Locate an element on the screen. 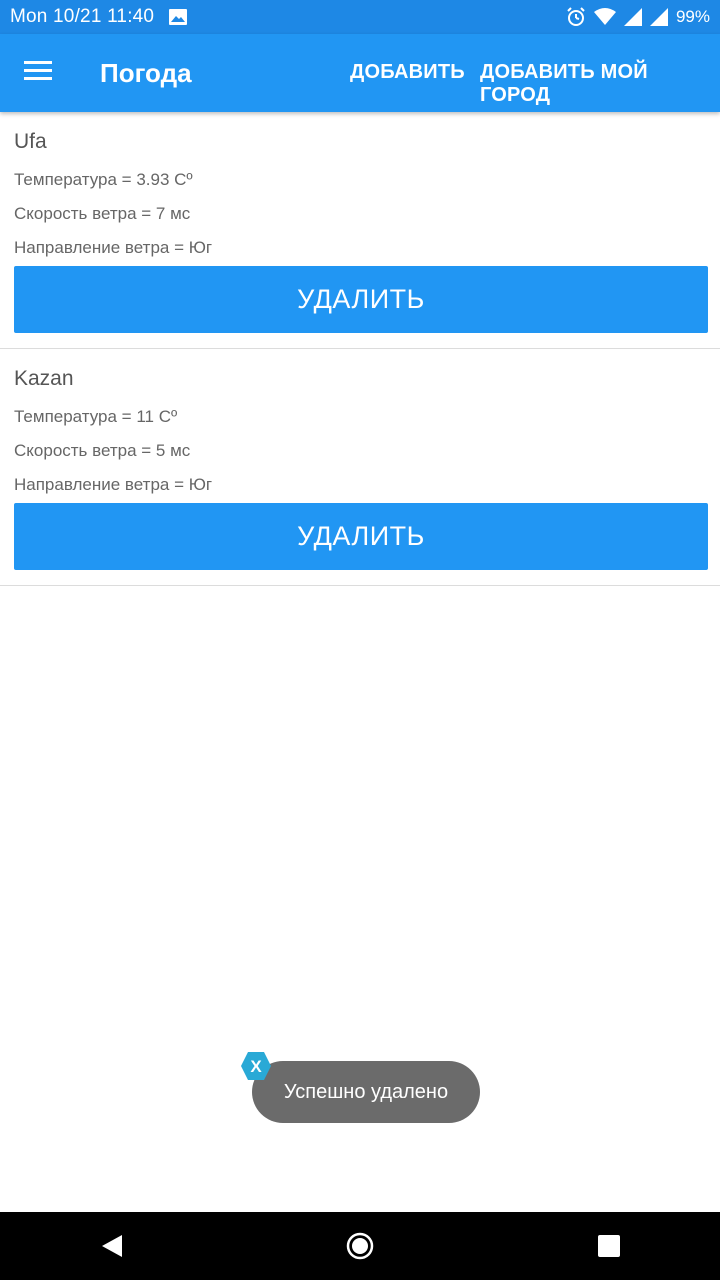  signal-icon is located at coordinates (632, 17).